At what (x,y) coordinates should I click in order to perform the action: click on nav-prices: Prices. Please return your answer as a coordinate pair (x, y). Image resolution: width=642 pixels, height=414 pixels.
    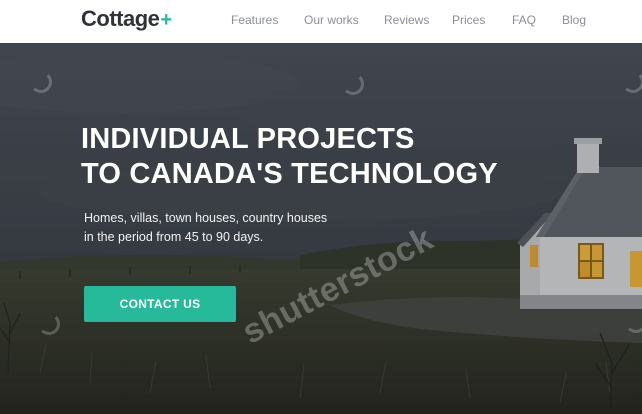
    Looking at the image, I should click on (468, 20).